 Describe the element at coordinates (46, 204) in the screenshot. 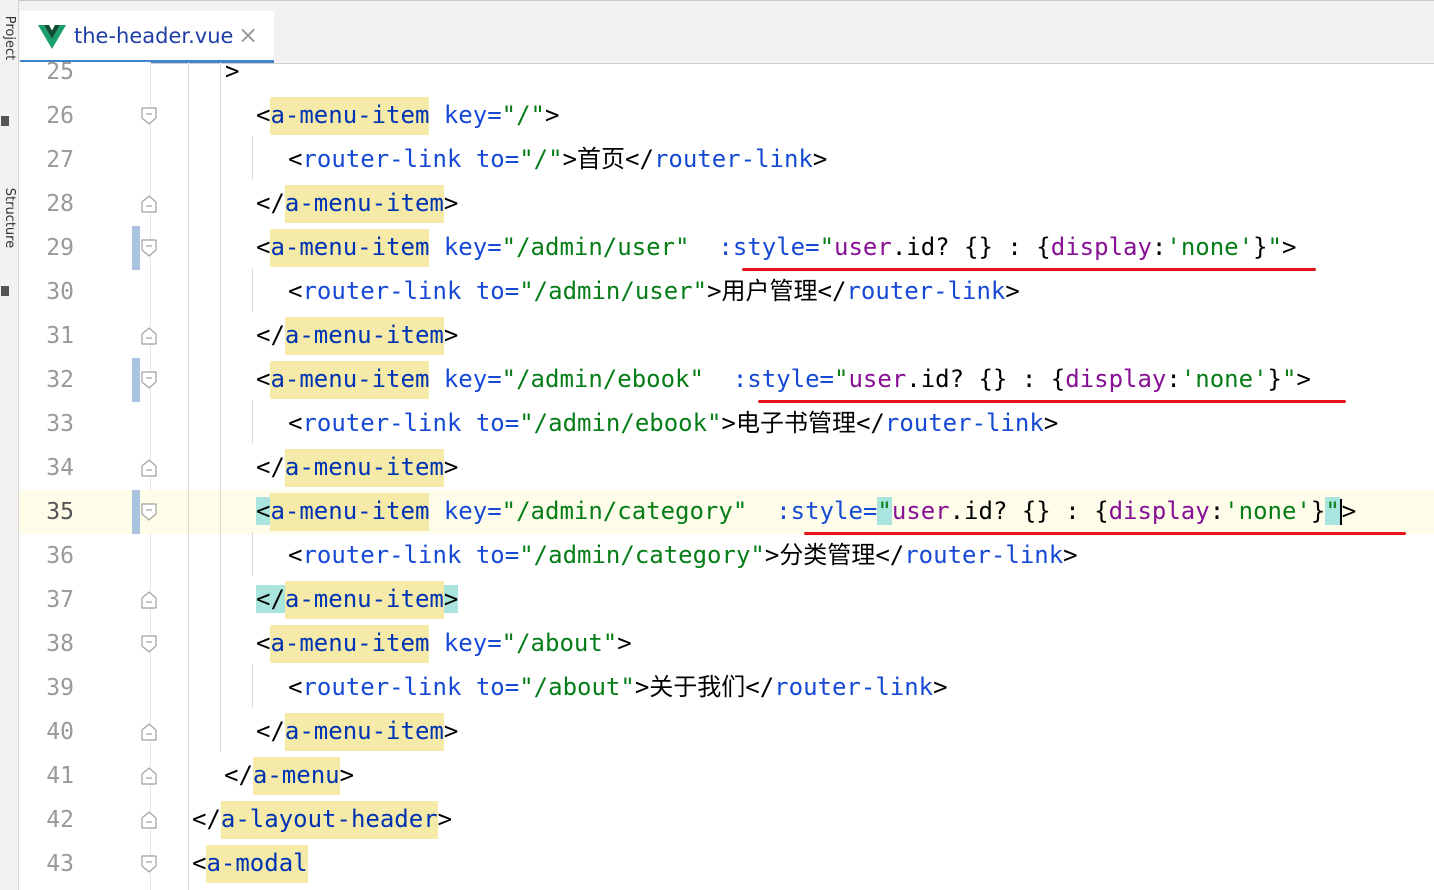

I see `line-number: 28` at that location.